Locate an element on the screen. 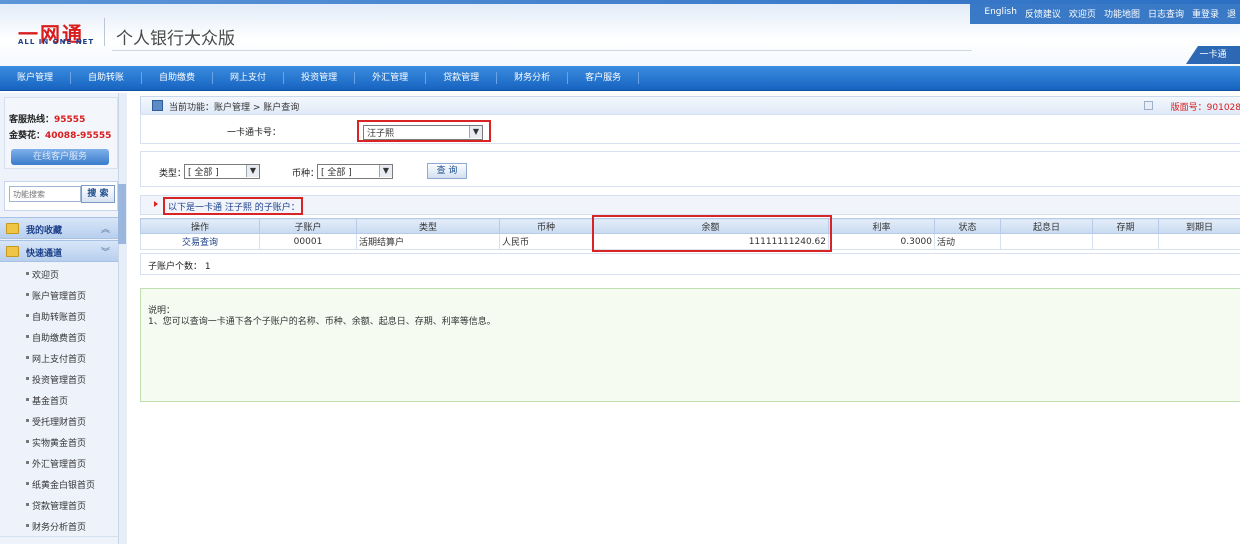  cell-sub-account: 00001 is located at coordinates (308, 241).